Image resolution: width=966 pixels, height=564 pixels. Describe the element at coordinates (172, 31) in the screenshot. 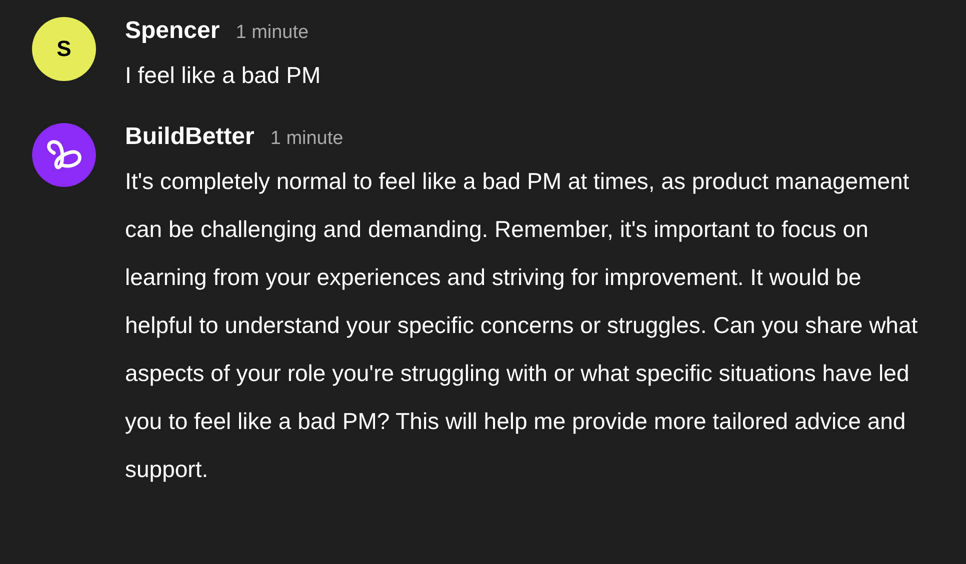

I see `author-name: Spencer` at that location.